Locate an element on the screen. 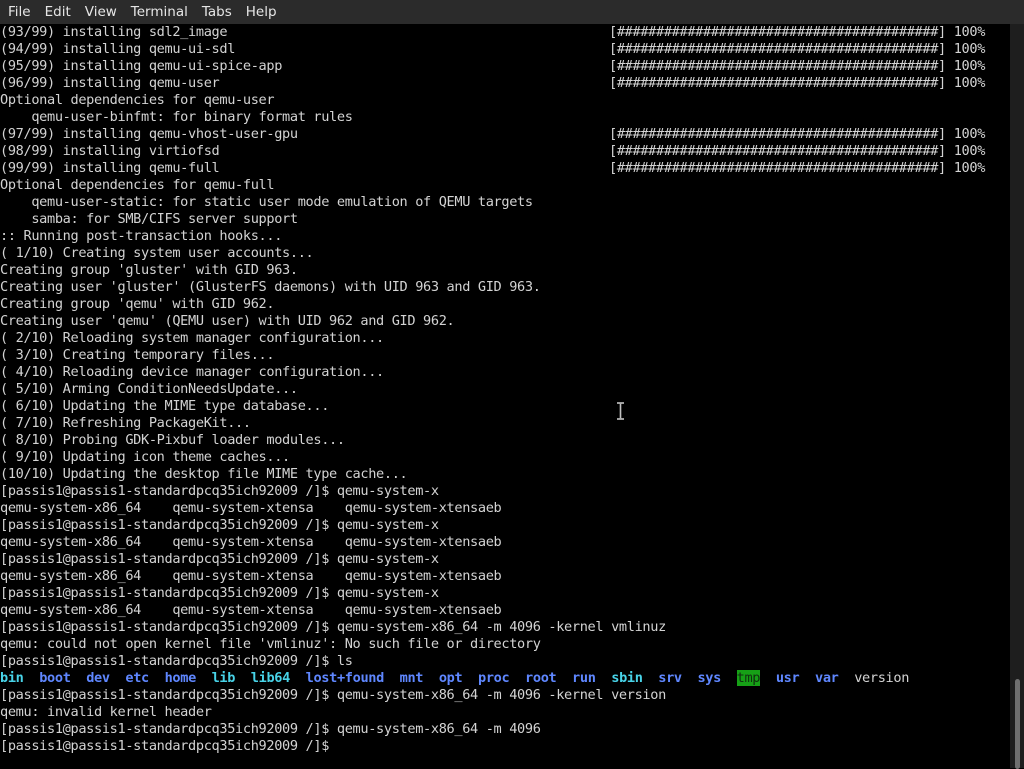 The height and width of the screenshot is (769, 1024). menu-edit: Edit is located at coordinates (58, 12).